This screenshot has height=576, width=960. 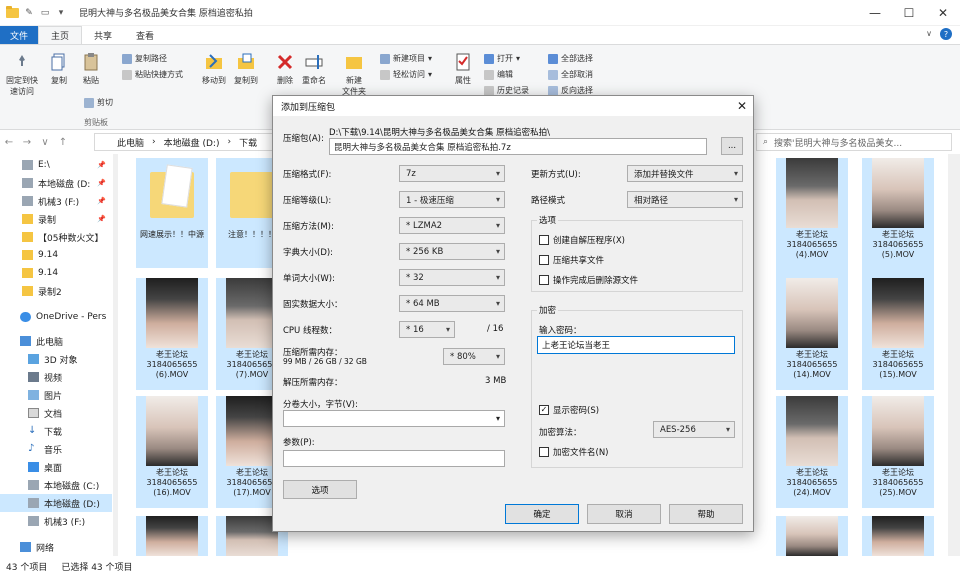 What do you see at coordinates (518, 146) in the screenshot?
I see `archive-name-input: 昆明大神与多名极品美女合集 原档追密私拍.7z` at bounding box center [518, 146].